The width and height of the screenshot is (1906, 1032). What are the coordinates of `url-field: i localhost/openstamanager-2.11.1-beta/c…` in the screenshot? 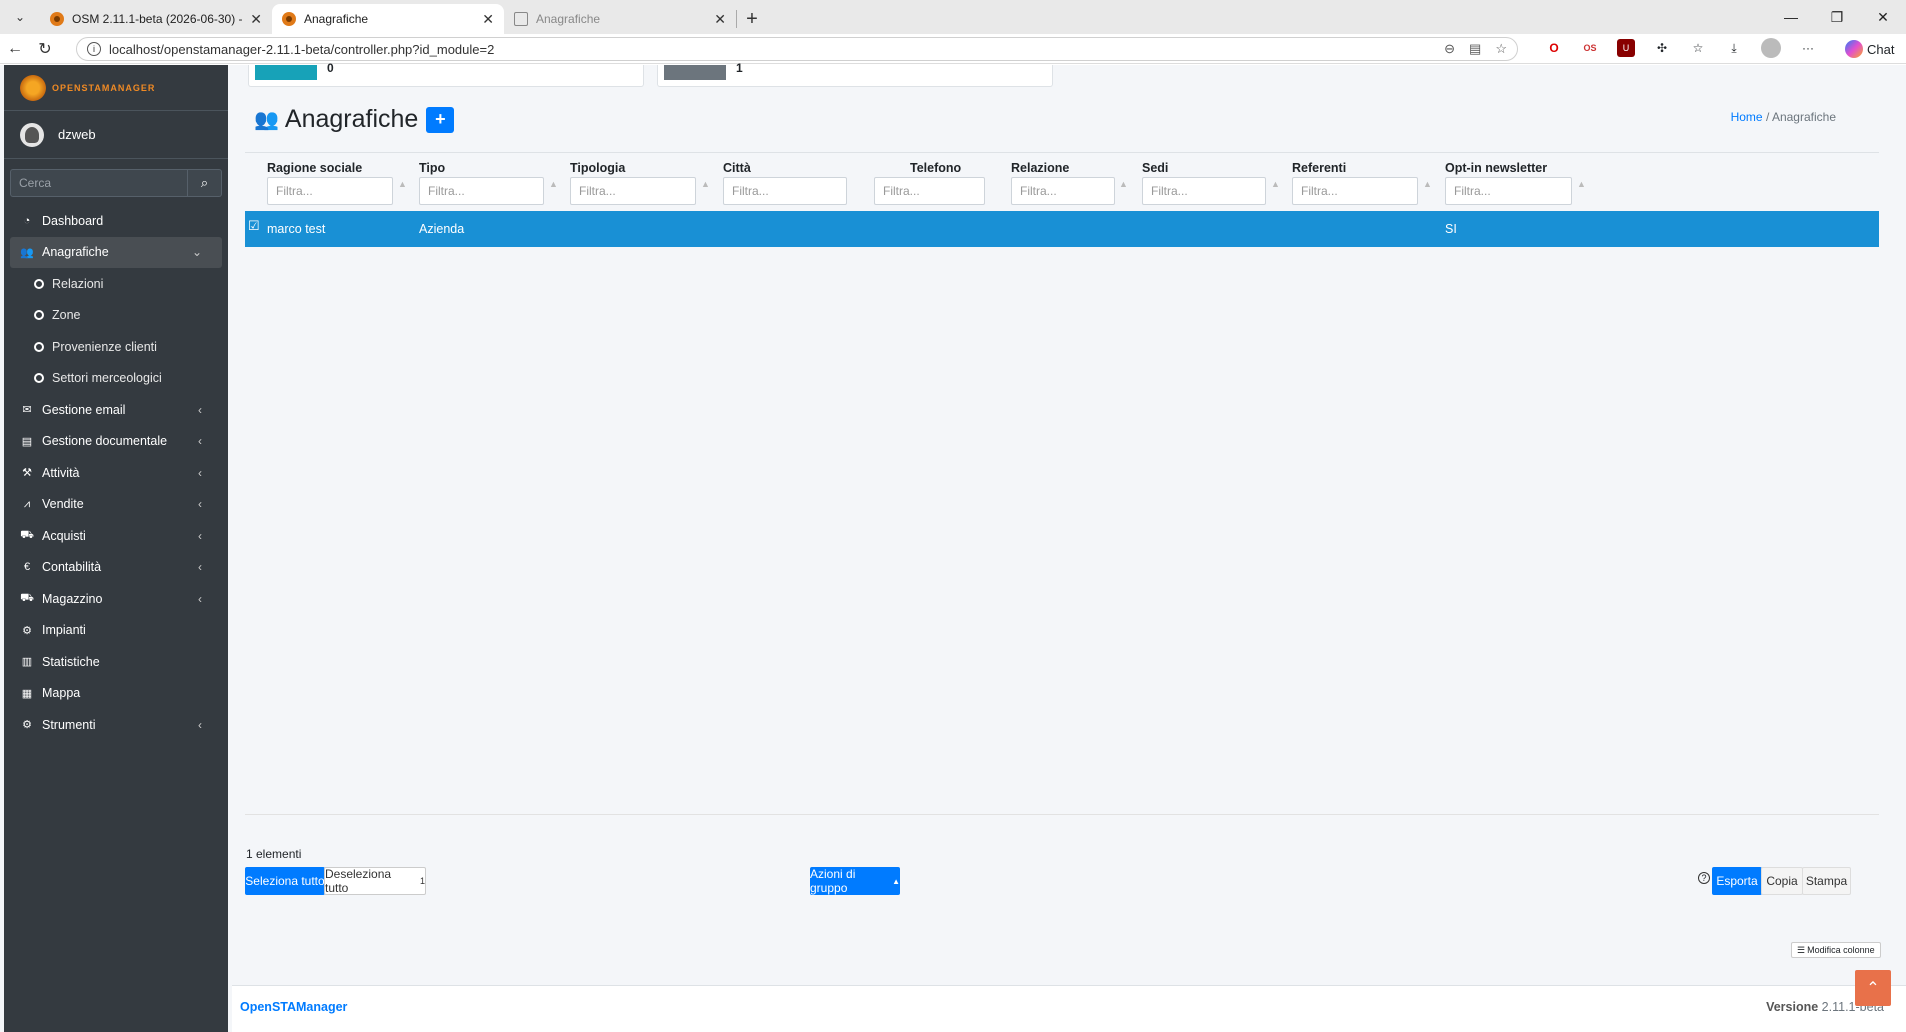 It's located at (797, 49).